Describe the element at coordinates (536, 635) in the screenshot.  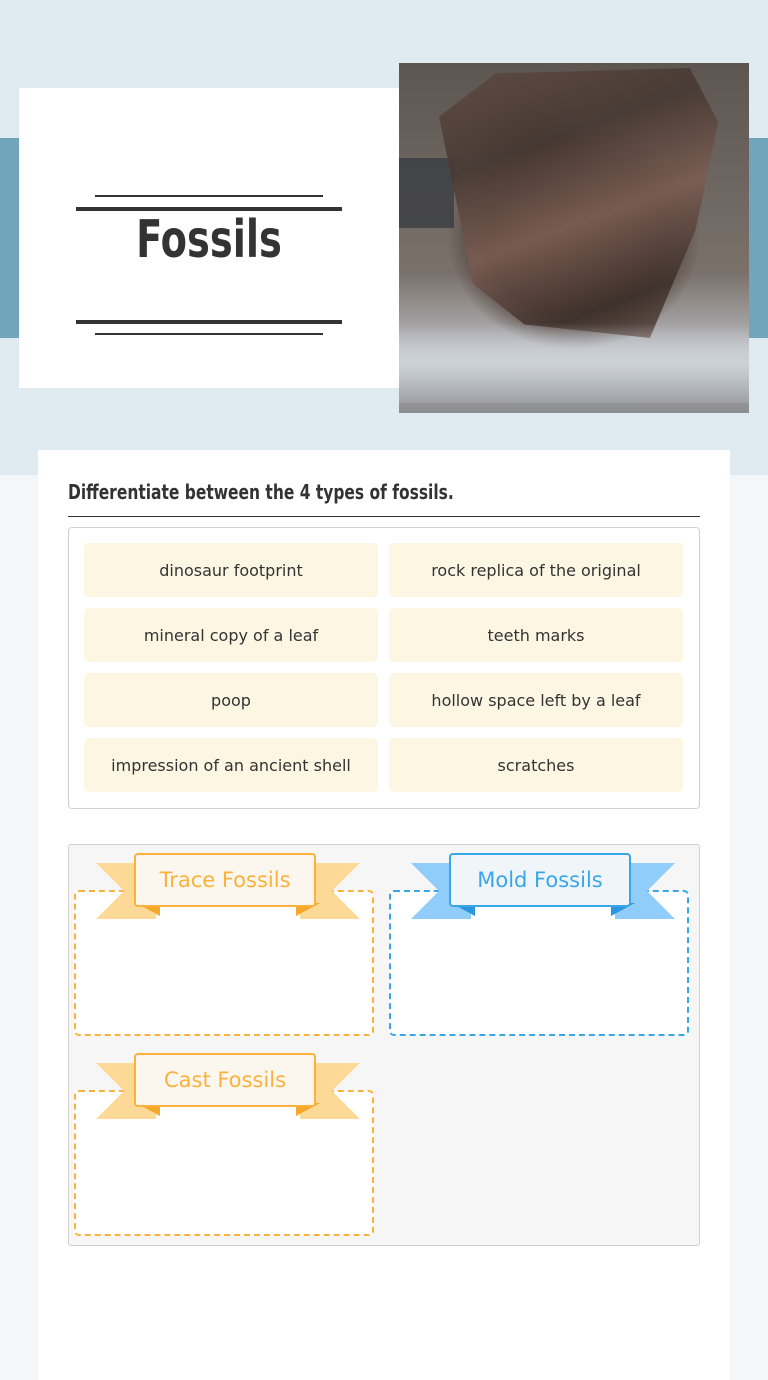
I see `draggable-item: teeth marks` at that location.